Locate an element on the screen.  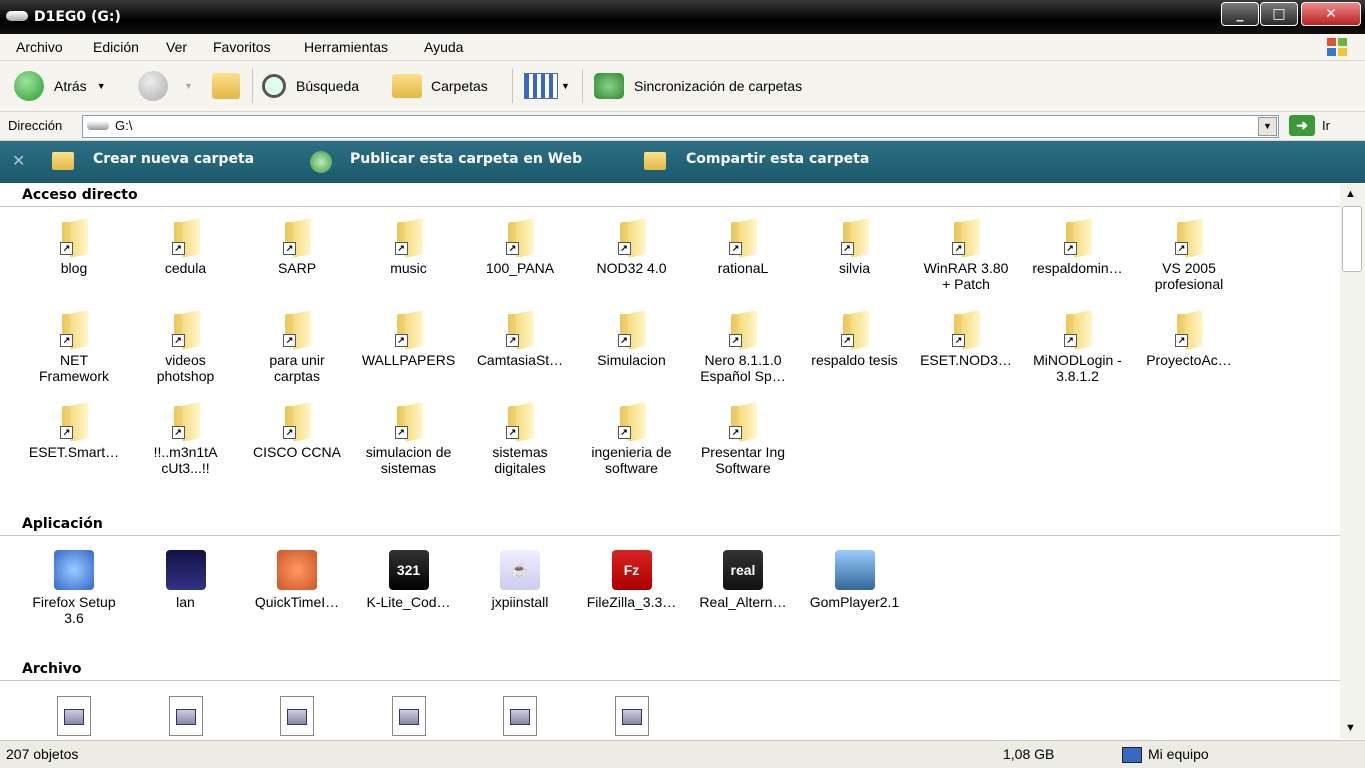
share-folder-icon is located at coordinates (655, 161).